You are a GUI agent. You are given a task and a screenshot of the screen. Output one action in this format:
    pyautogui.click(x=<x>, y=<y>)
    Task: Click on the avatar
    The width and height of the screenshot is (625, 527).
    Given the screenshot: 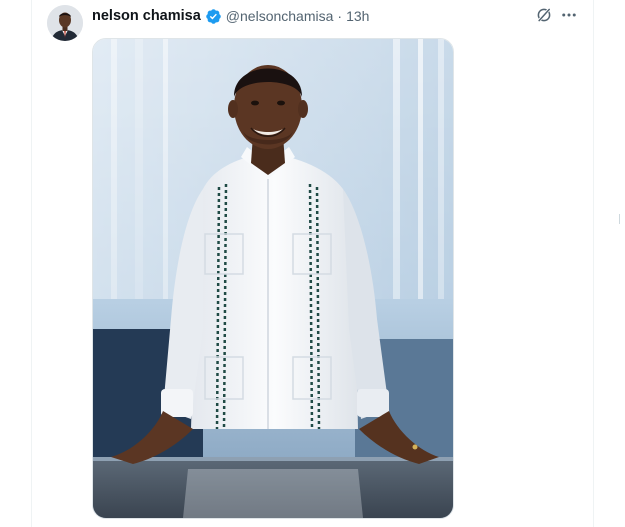 What is the action you would take?
    pyautogui.click(x=65, y=23)
    